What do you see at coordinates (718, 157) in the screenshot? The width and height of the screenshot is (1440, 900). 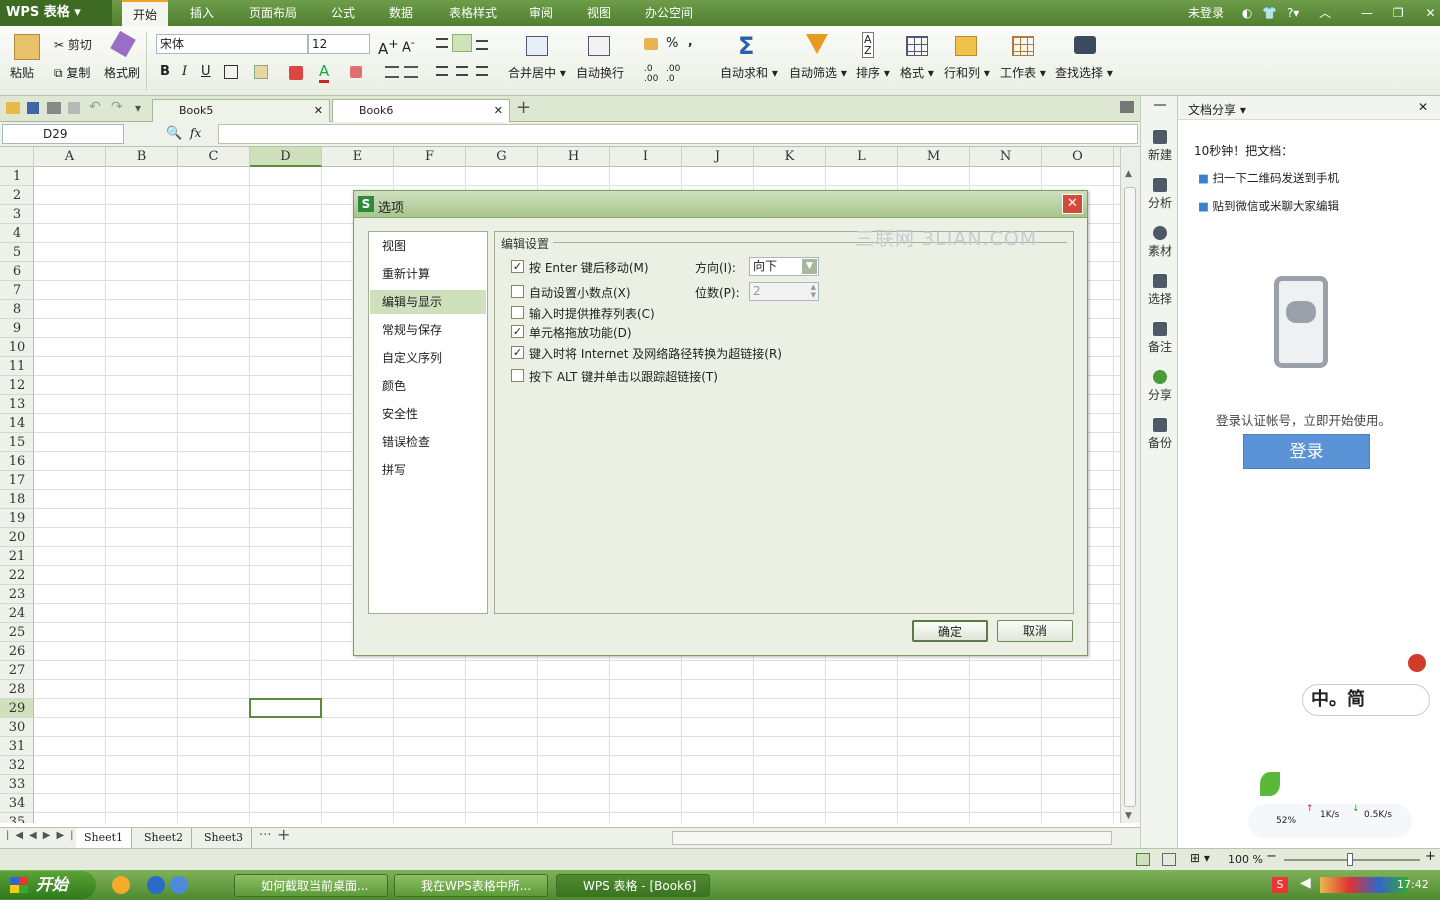 I see `column-header-j: J` at bounding box center [718, 157].